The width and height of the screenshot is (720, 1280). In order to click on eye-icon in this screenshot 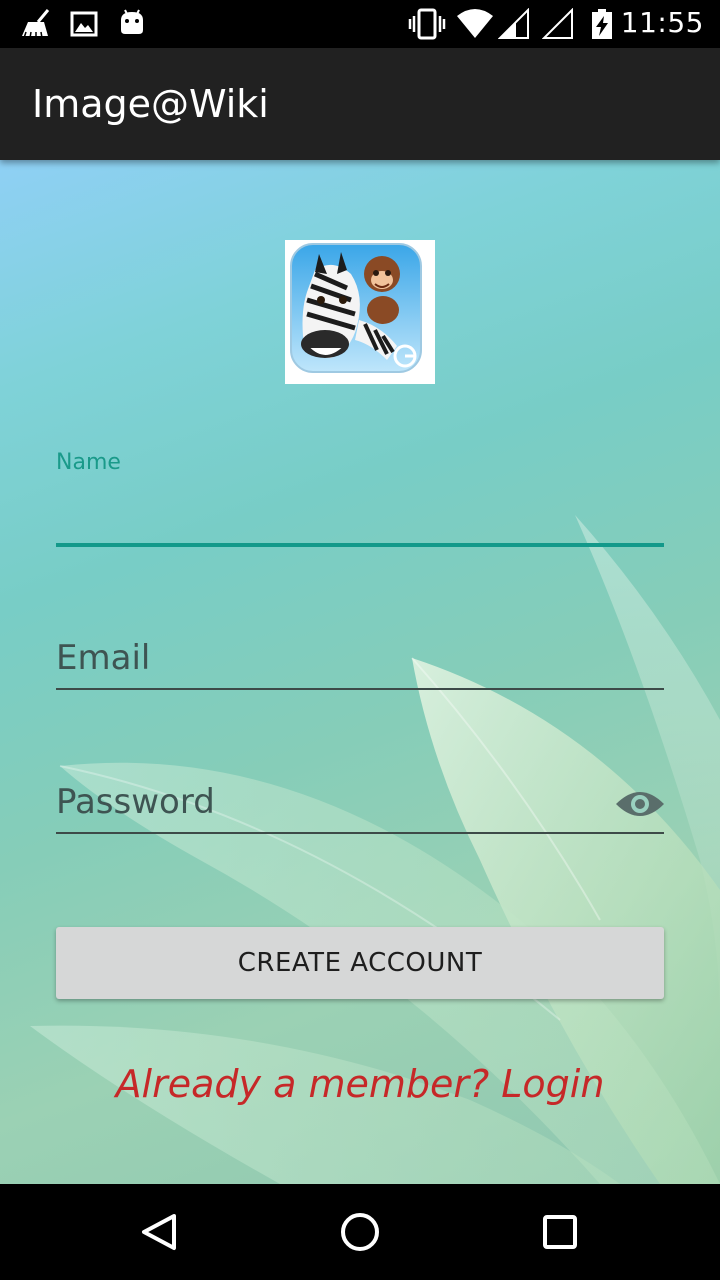, I will do `click(640, 804)`.